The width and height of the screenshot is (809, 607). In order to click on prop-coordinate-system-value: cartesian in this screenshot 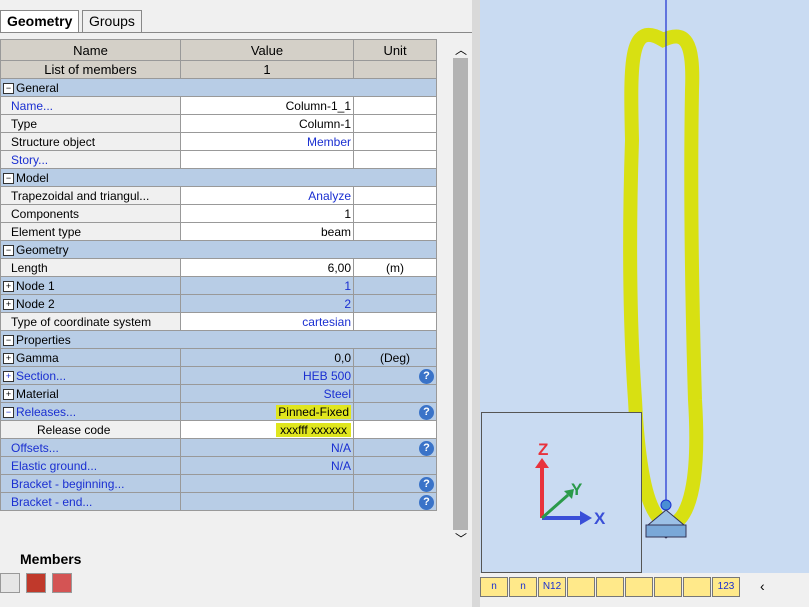, I will do `click(267, 321)`.